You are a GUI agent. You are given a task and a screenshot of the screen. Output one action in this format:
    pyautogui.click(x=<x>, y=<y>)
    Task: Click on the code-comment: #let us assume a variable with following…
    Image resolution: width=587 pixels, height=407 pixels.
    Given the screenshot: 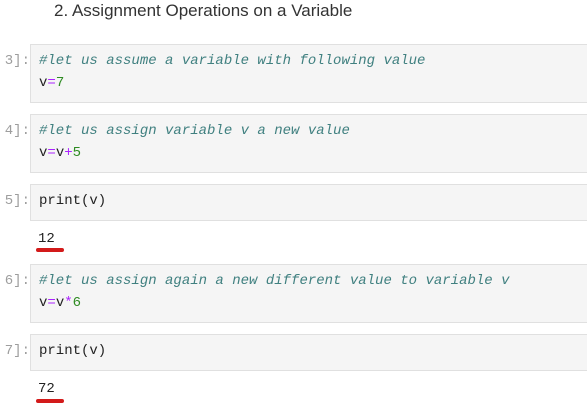 What is the action you would take?
    pyautogui.click(x=232, y=61)
    